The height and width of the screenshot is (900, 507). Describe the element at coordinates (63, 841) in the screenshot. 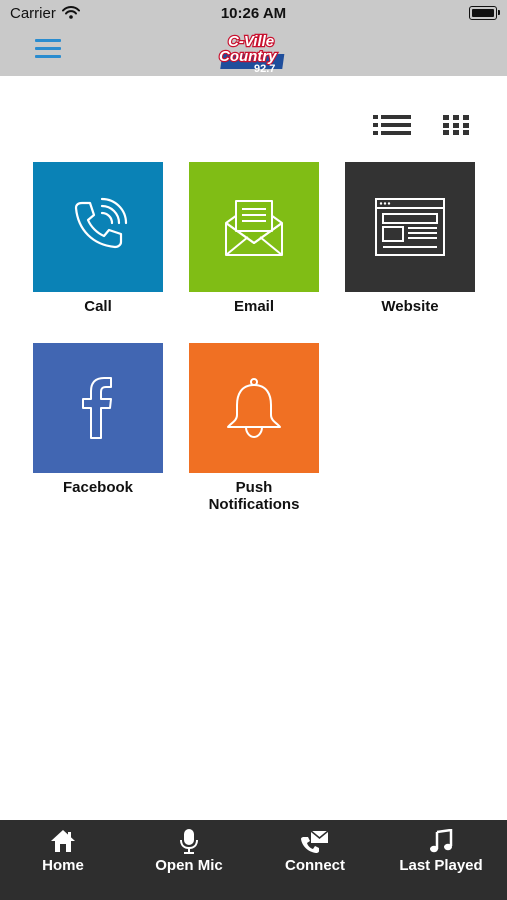

I see `home-icon` at that location.